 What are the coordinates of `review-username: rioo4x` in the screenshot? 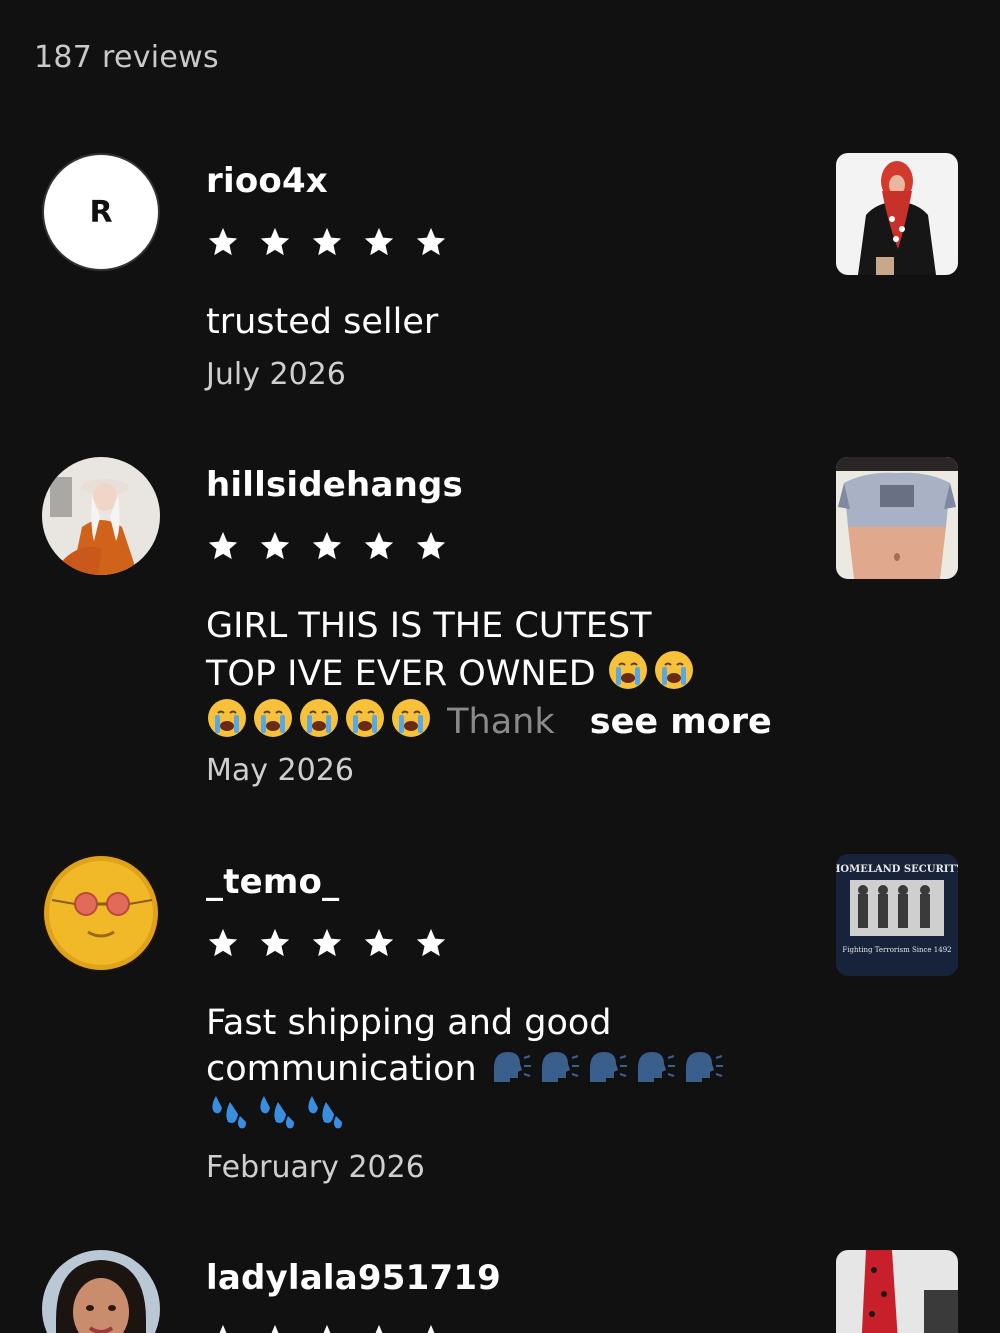 It's located at (267, 181).